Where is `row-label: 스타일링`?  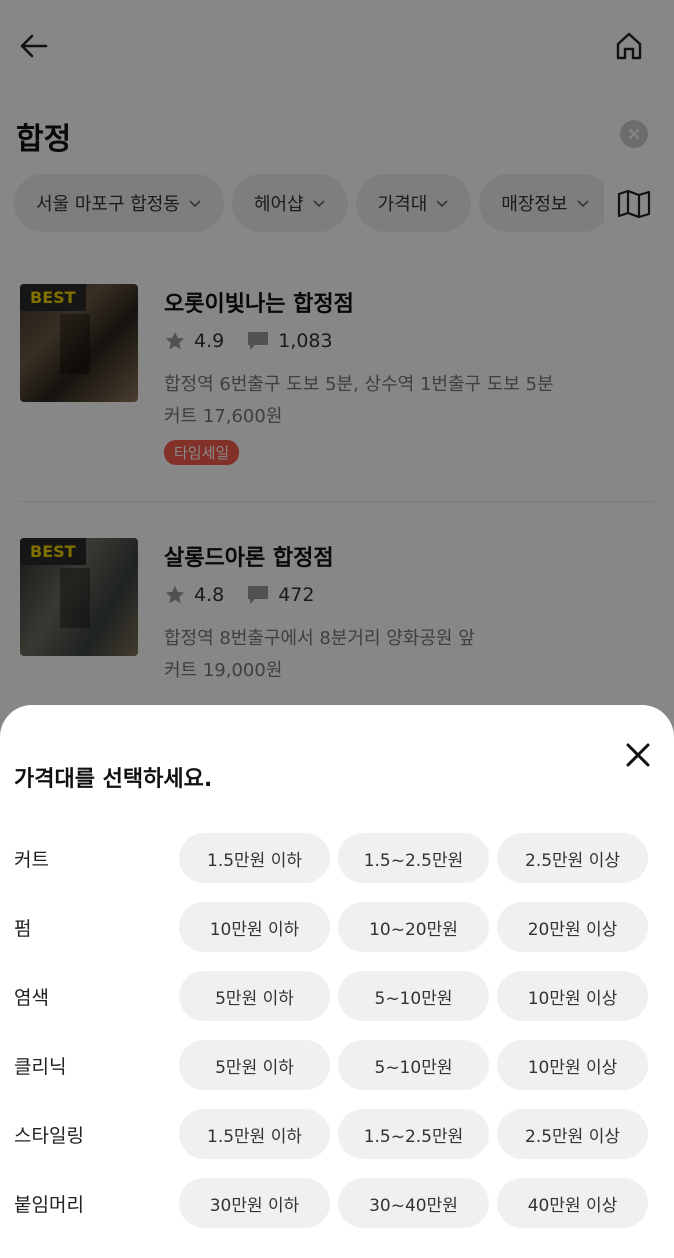
row-label: 스타일링 is located at coordinates (49, 1136).